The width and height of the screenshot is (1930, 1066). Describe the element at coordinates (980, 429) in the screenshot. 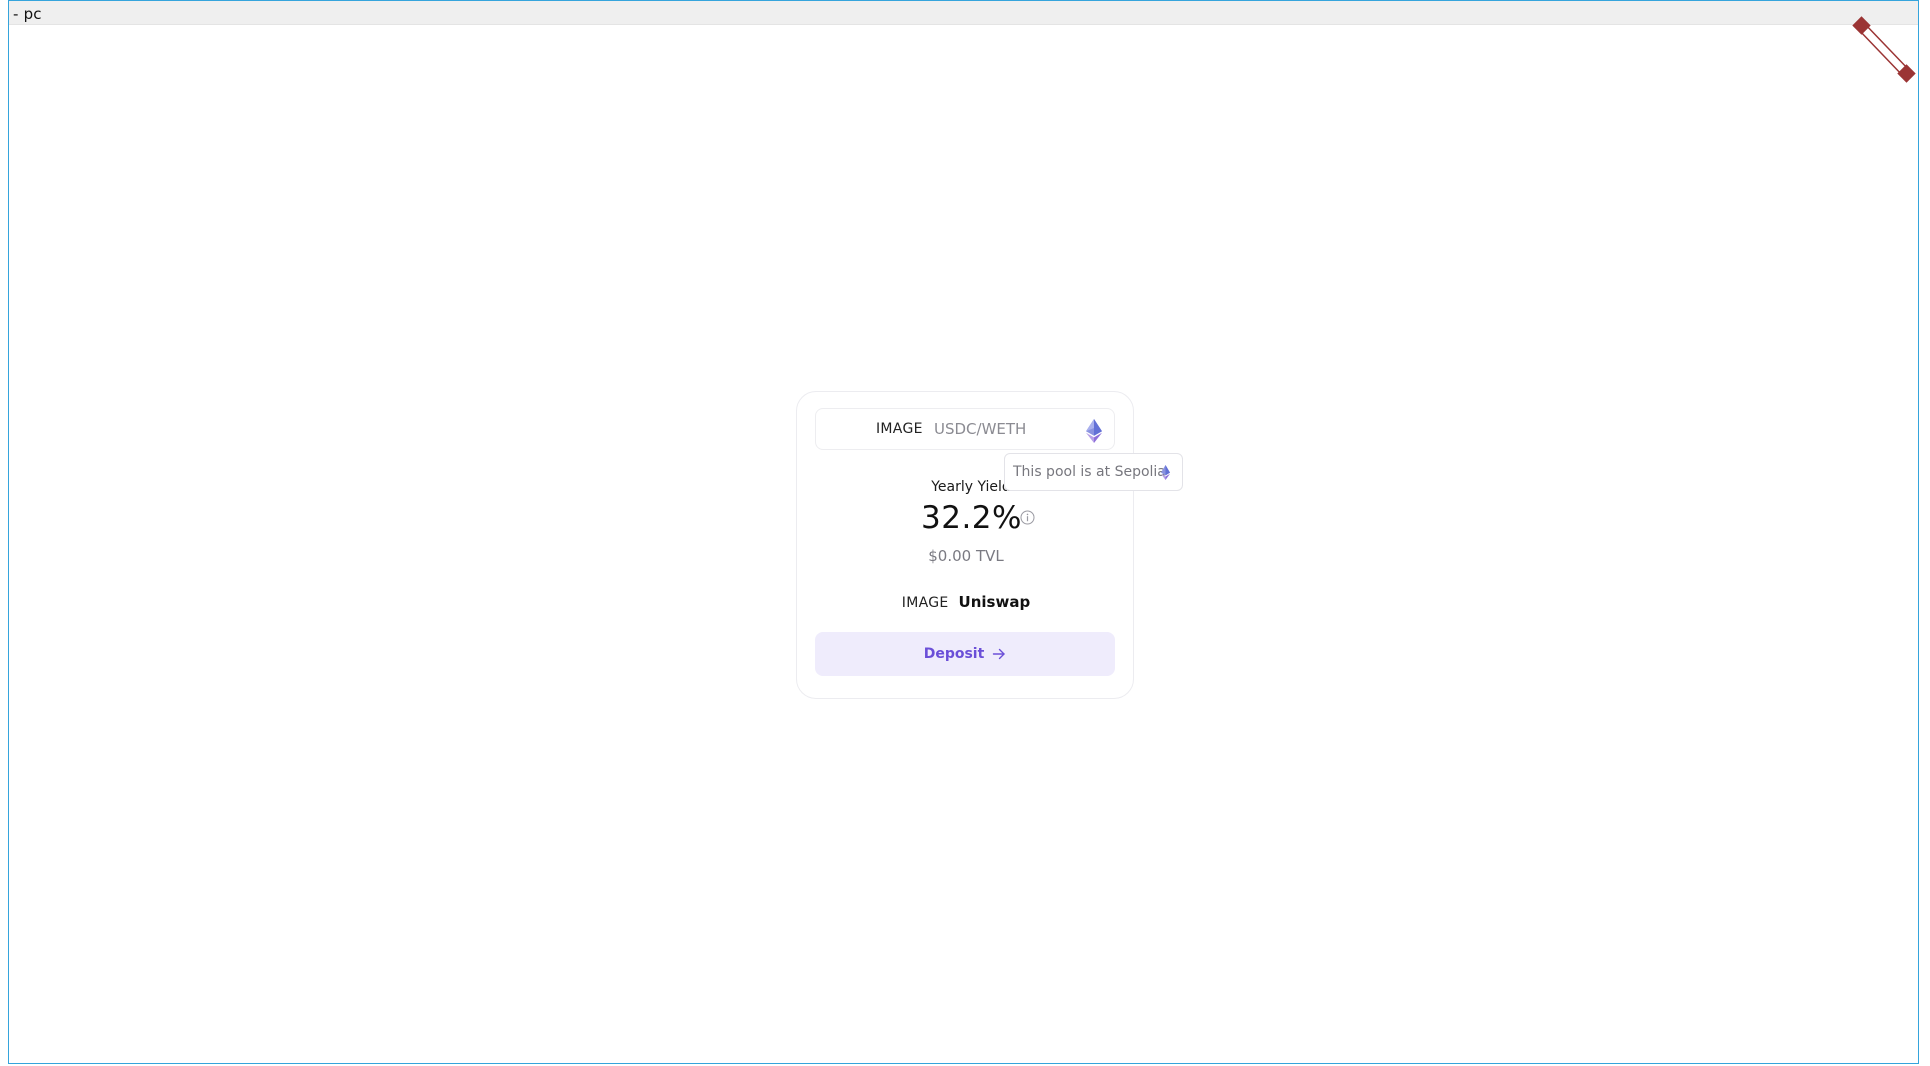

I see `pair-name: USDC/WETH` at that location.